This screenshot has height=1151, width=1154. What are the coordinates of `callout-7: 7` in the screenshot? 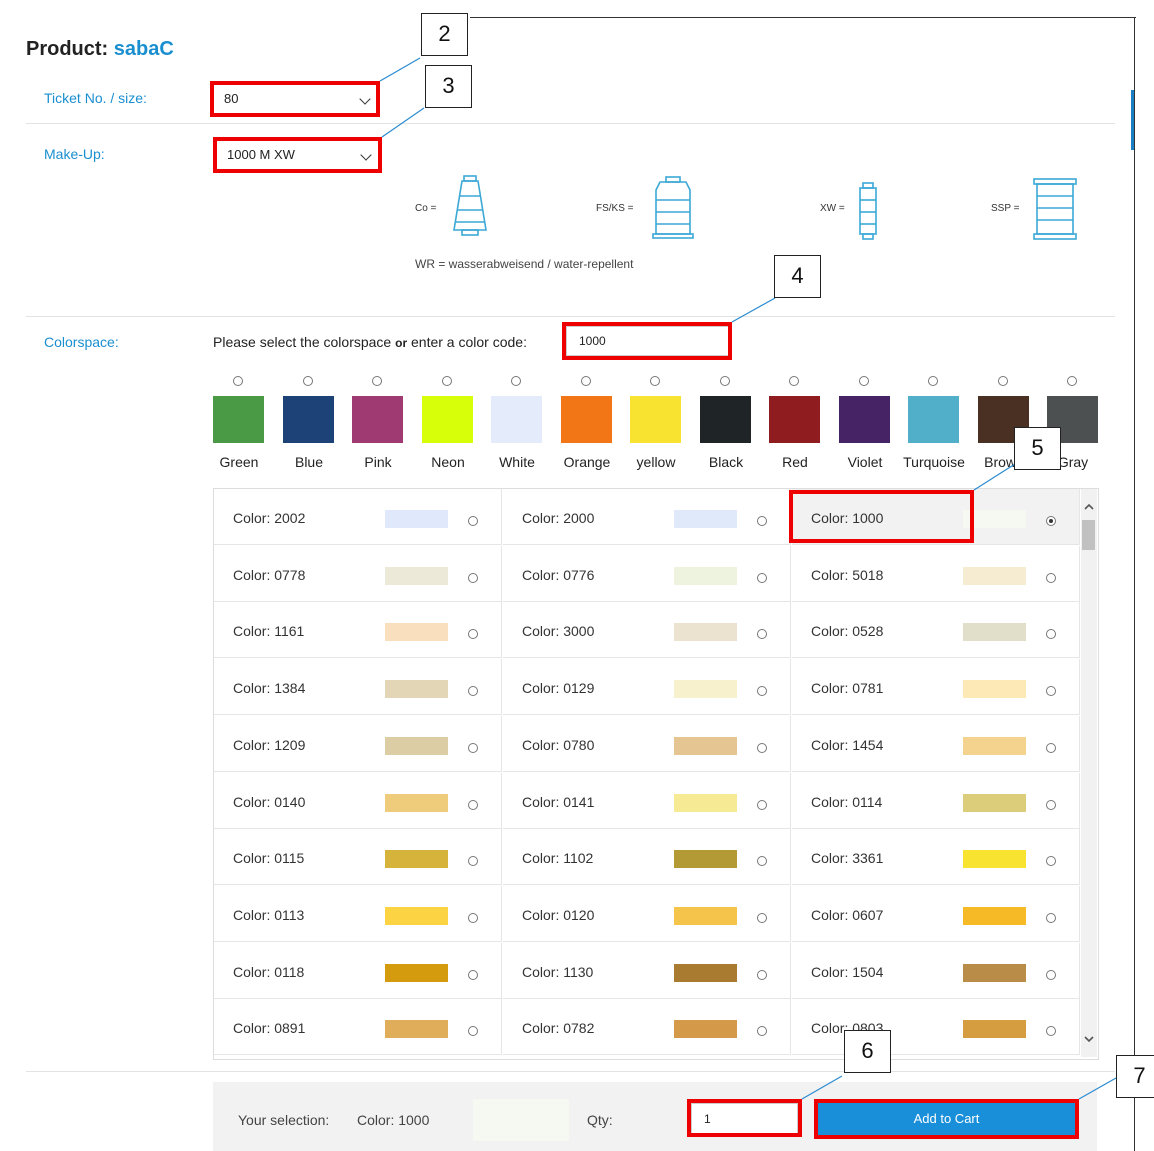 It's located at (1135, 1076).